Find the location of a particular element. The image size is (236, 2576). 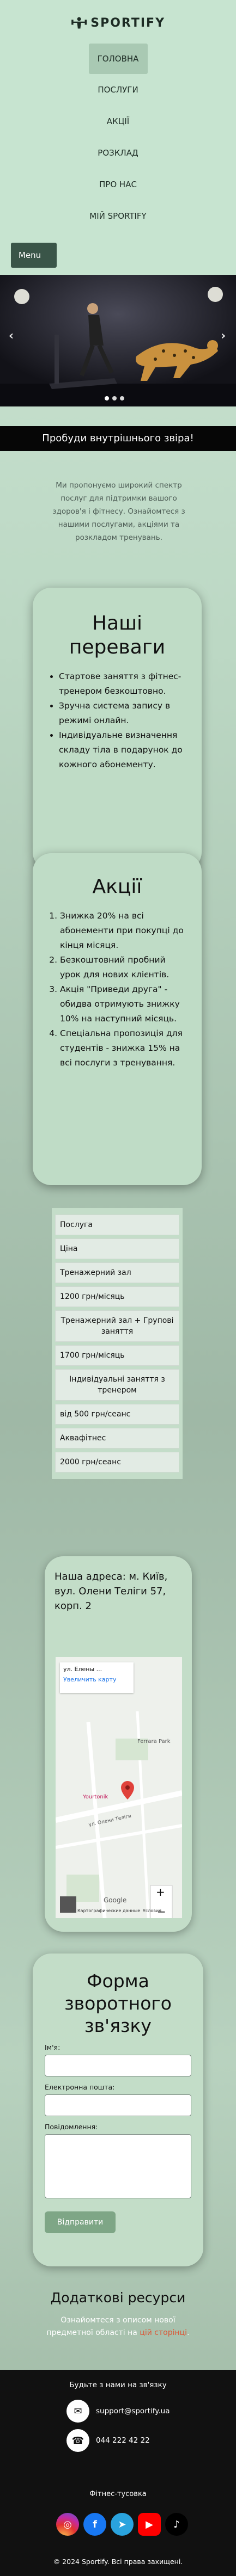

menu-button: Menu is located at coordinates (34, 255).